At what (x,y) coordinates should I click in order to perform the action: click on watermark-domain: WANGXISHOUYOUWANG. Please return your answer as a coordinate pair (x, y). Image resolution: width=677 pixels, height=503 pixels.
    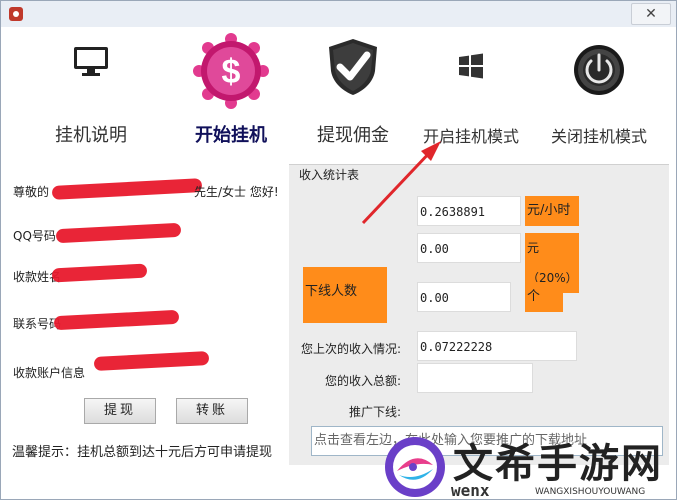
    Looking at the image, I should click on (590, 492).